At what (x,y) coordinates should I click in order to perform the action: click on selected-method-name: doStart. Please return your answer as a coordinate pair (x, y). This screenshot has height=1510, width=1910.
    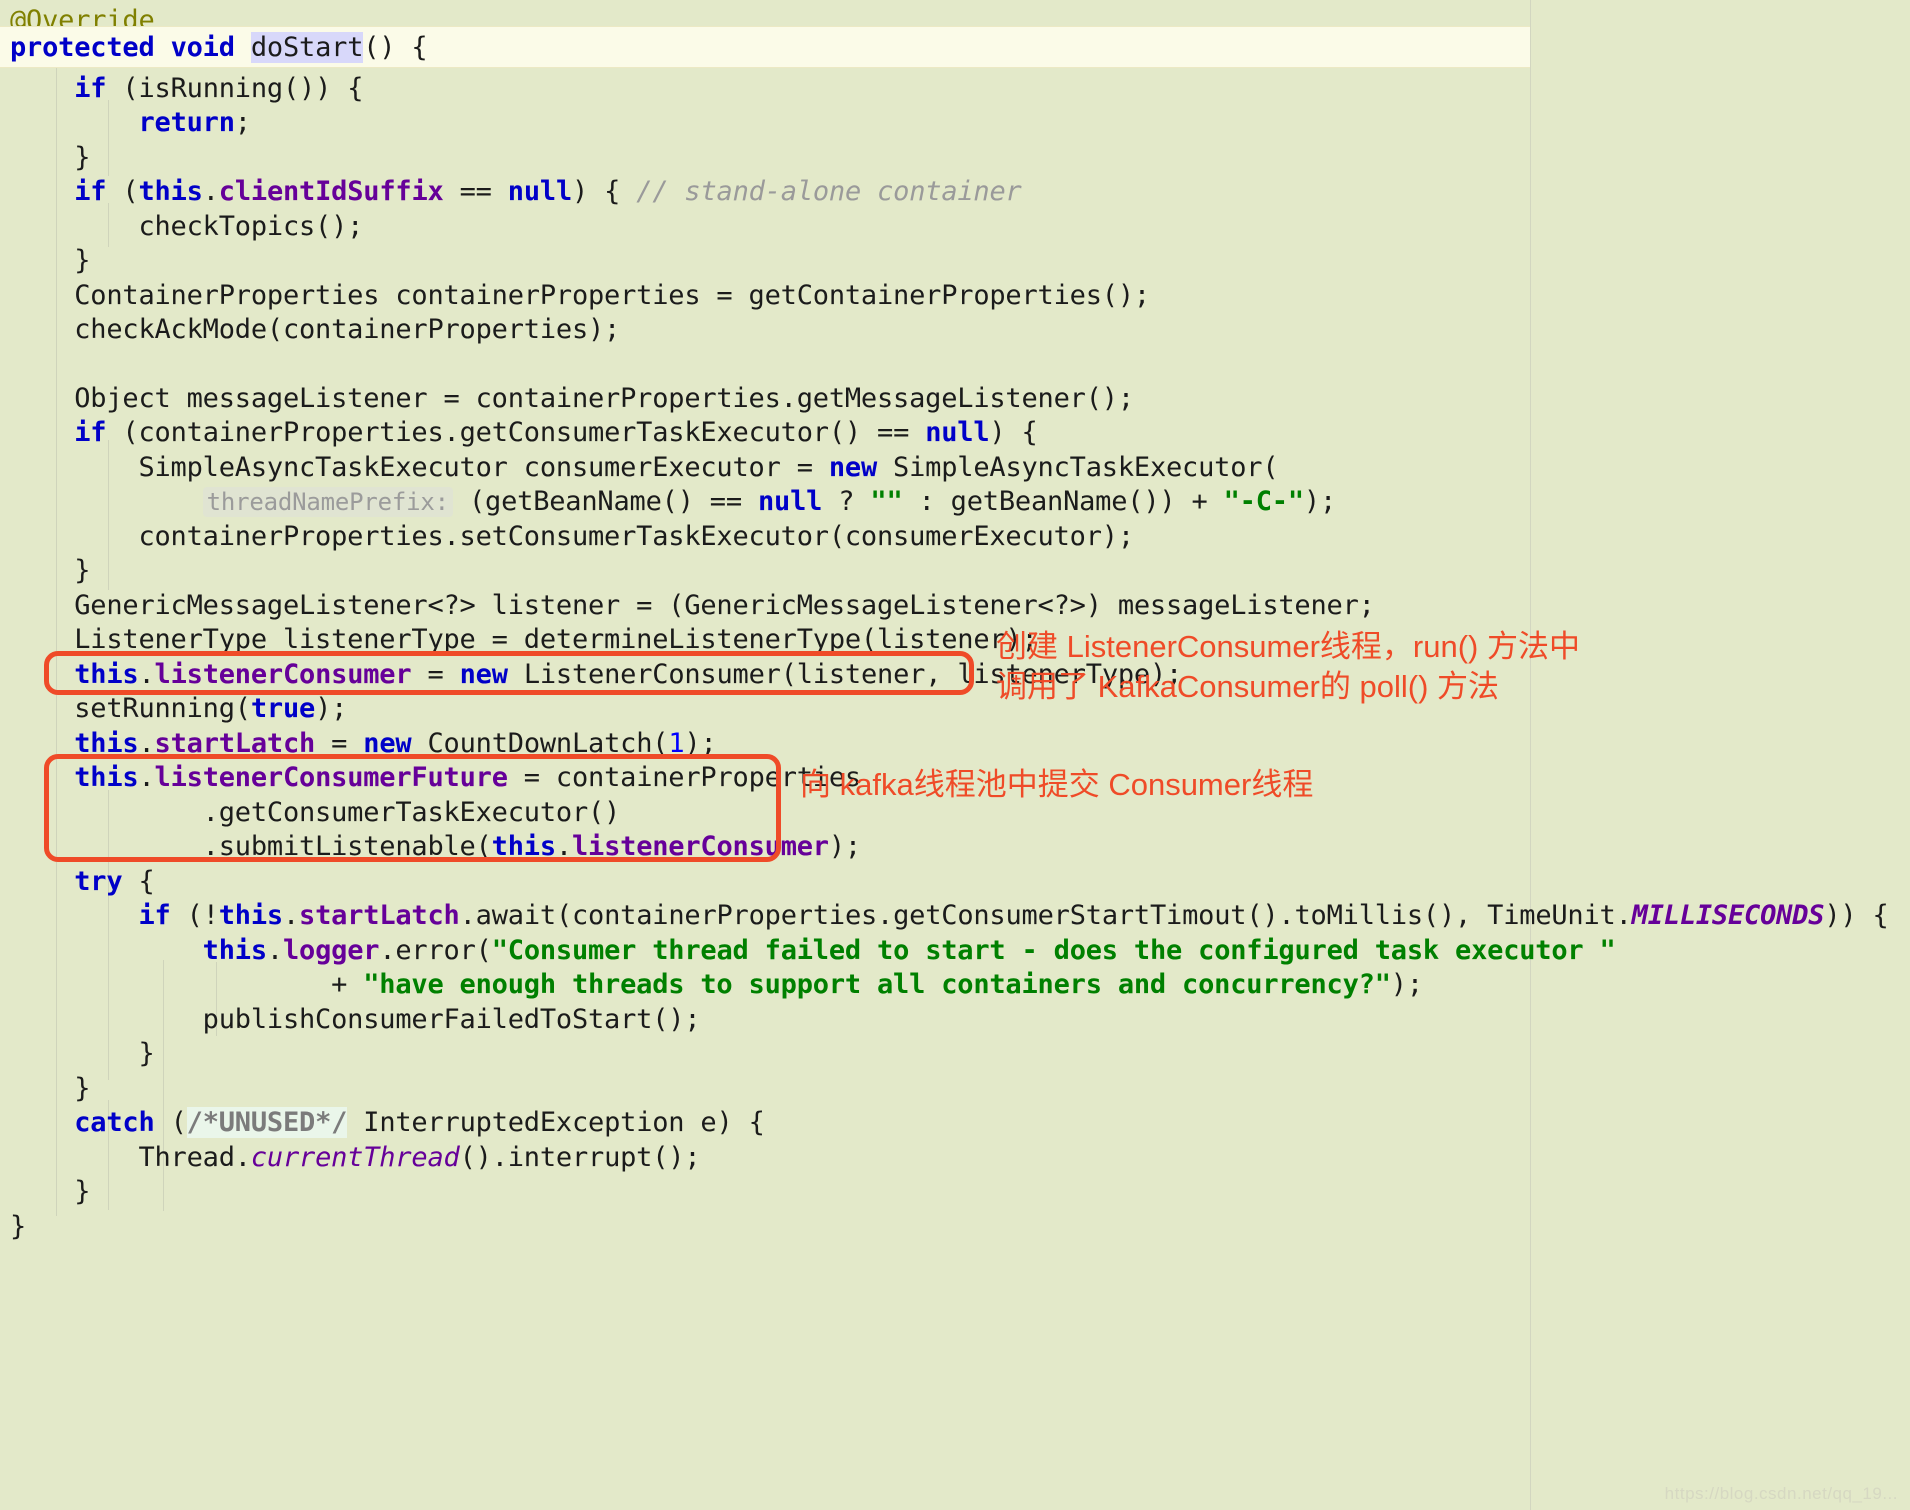
    Looking at the image, I should click on (307, 47).